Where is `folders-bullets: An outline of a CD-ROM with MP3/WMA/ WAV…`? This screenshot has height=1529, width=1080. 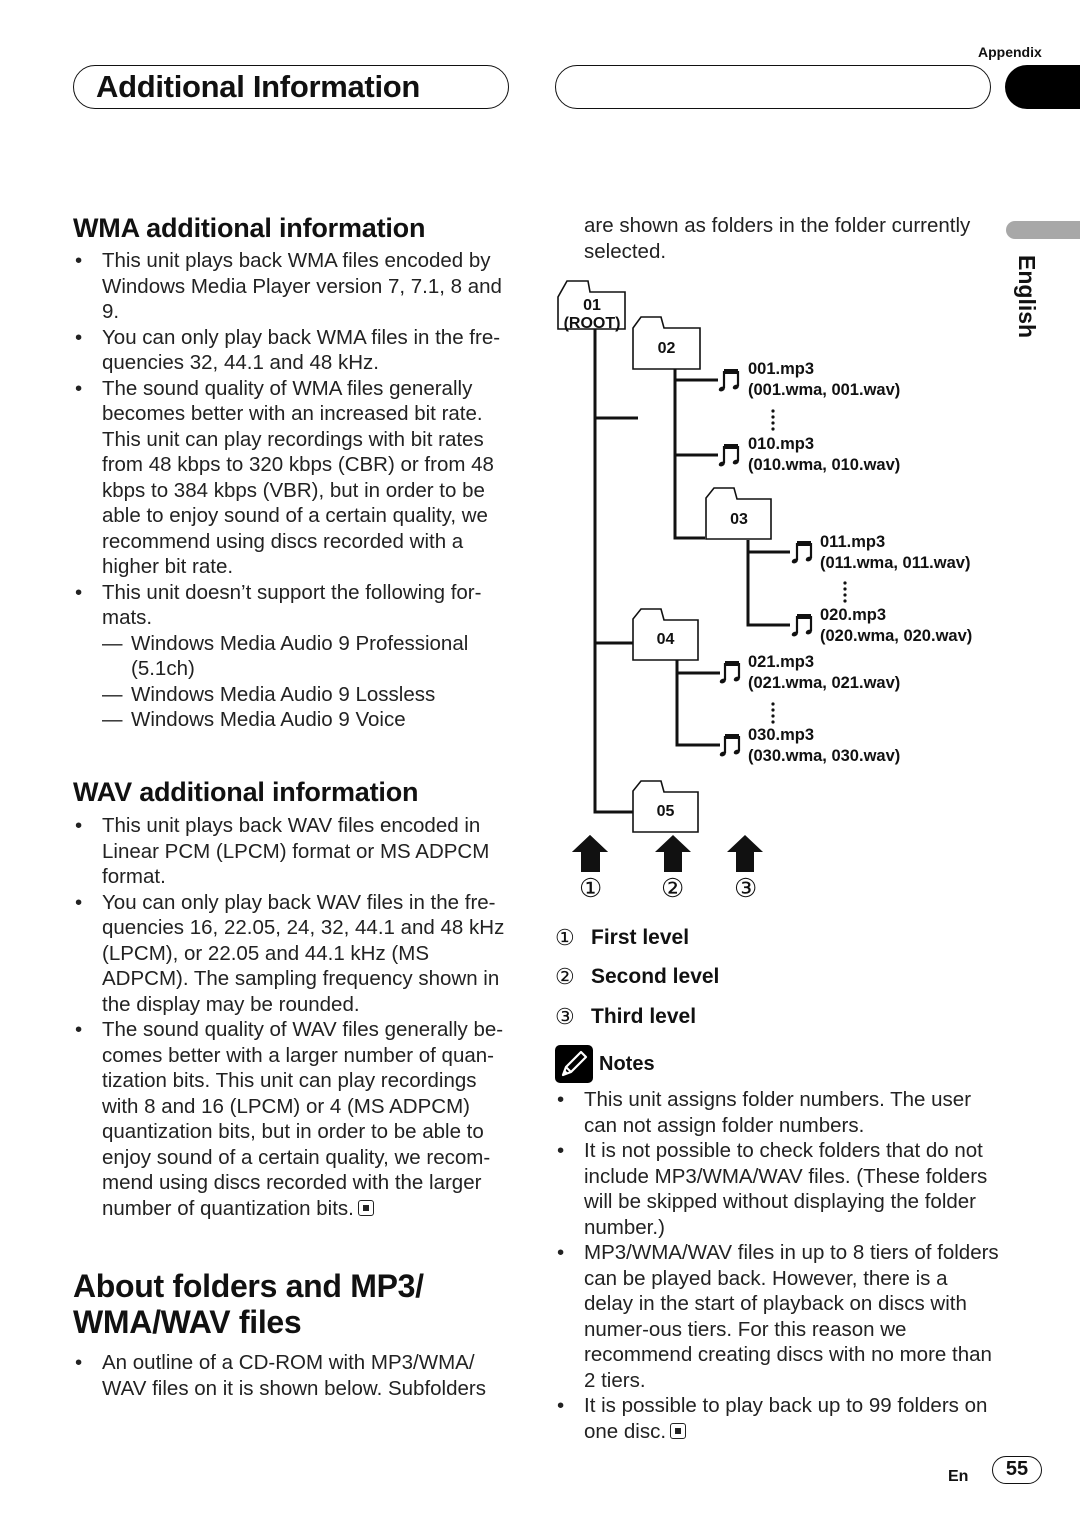 folders-bullets: An outline of a CD-ROM with MP3/WMA/ WAV… is located at coordinates (295, 1375).